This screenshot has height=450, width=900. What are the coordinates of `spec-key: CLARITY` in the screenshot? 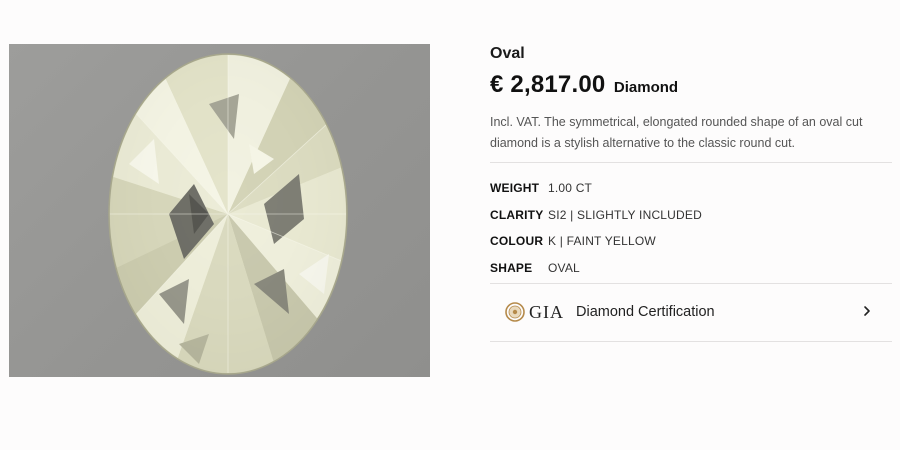 It's located at (517, 214).